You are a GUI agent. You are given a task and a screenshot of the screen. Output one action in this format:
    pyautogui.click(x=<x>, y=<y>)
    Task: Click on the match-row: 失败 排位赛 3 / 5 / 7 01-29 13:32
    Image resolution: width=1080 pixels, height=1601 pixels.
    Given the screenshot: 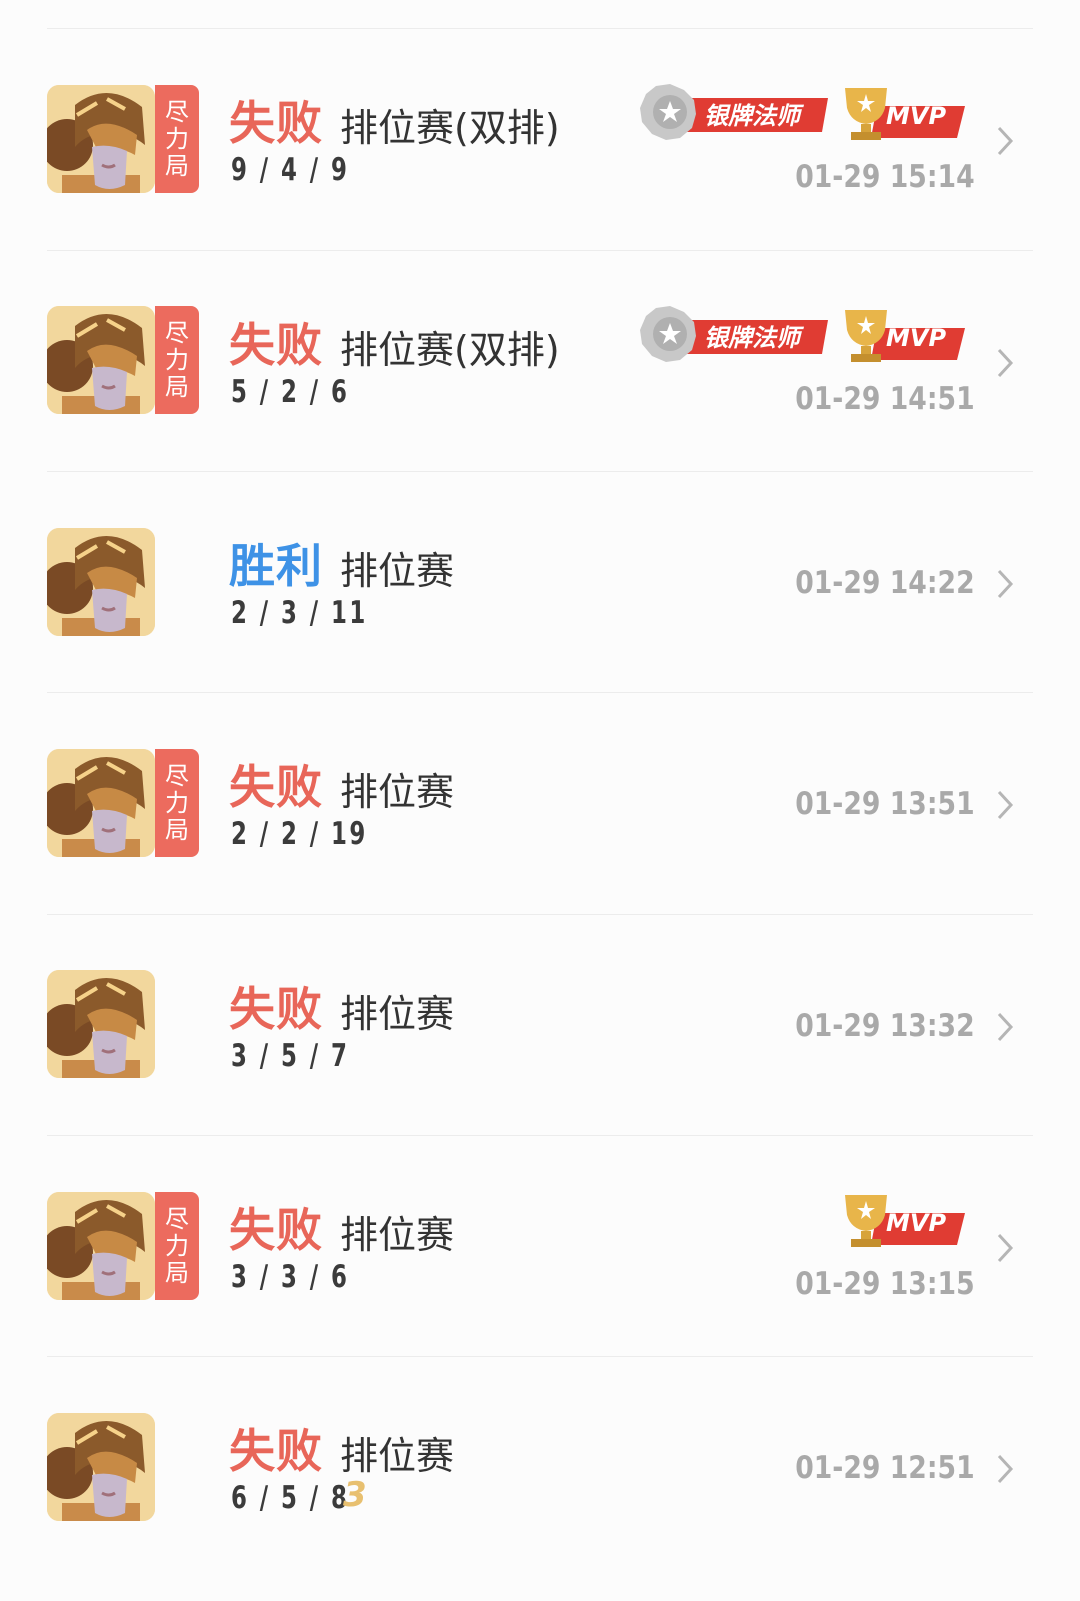 What is the action you would take?
    pyautogui.click(x=540, y=1028)
    